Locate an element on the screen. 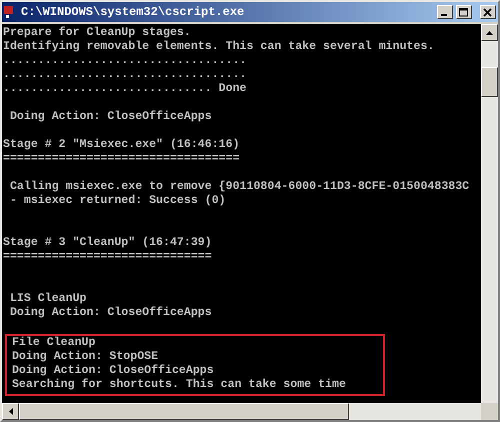 This screenshot has height=422, width=500. window-title: C:\WINDOWS\system32\cscript.exe is located at coordinates (133, 12).